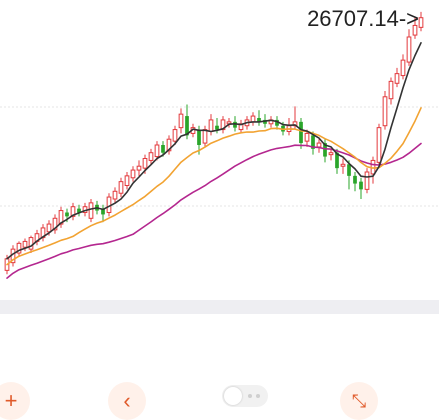 This screenshot has height=420, width=439. What do you see at coordinates (245, 396) in the screenshot?
I see `mode-toggle` at bounding box center [245, 396].